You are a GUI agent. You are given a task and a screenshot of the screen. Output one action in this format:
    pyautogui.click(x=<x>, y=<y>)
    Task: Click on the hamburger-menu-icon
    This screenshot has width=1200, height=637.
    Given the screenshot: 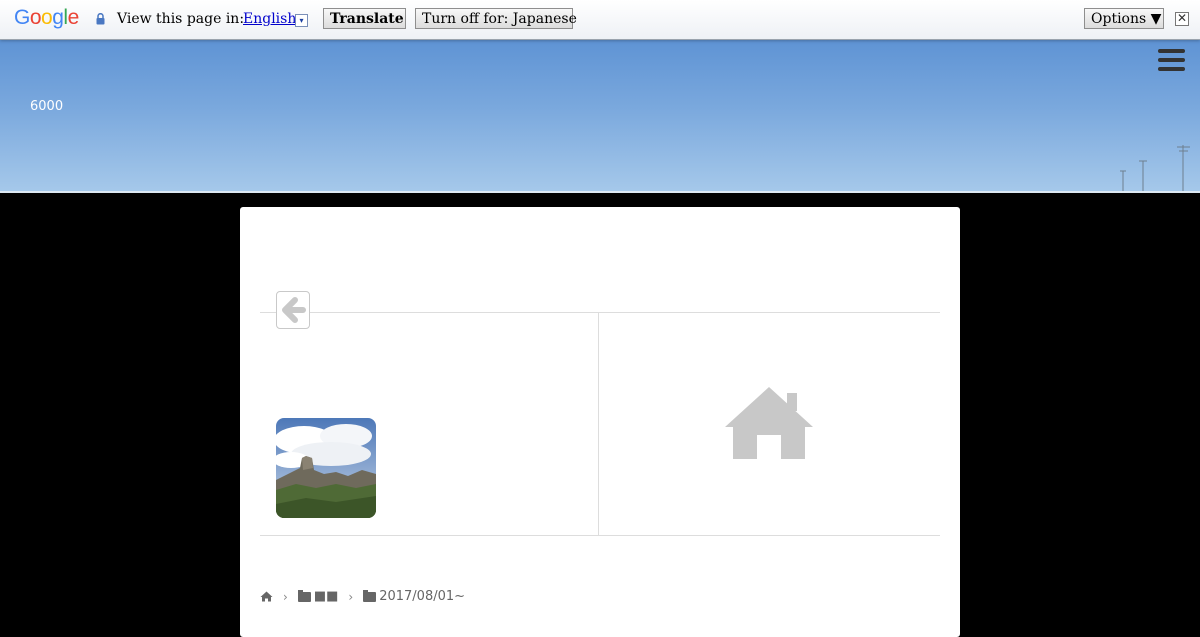 What is the action you would take?
    pyautogui.click(x=1171, y=61)
    